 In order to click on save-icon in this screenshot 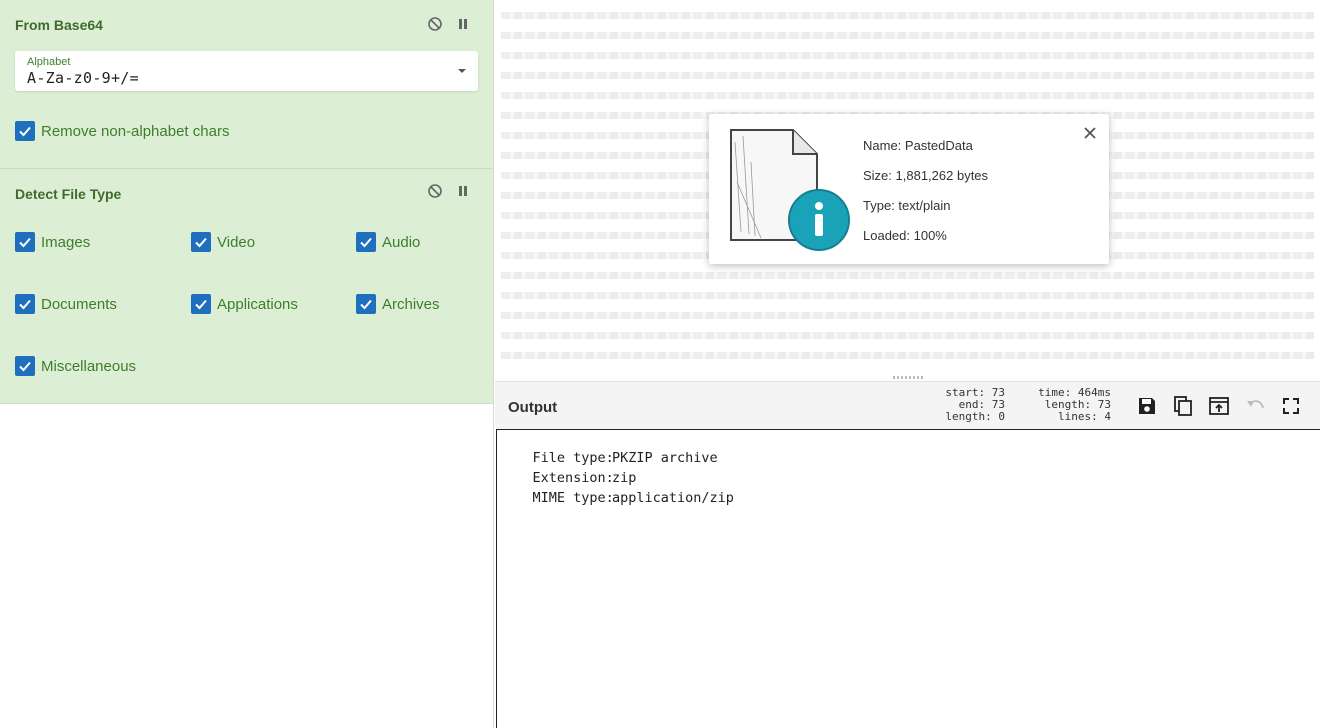, I will do `click(1147, 406)`.